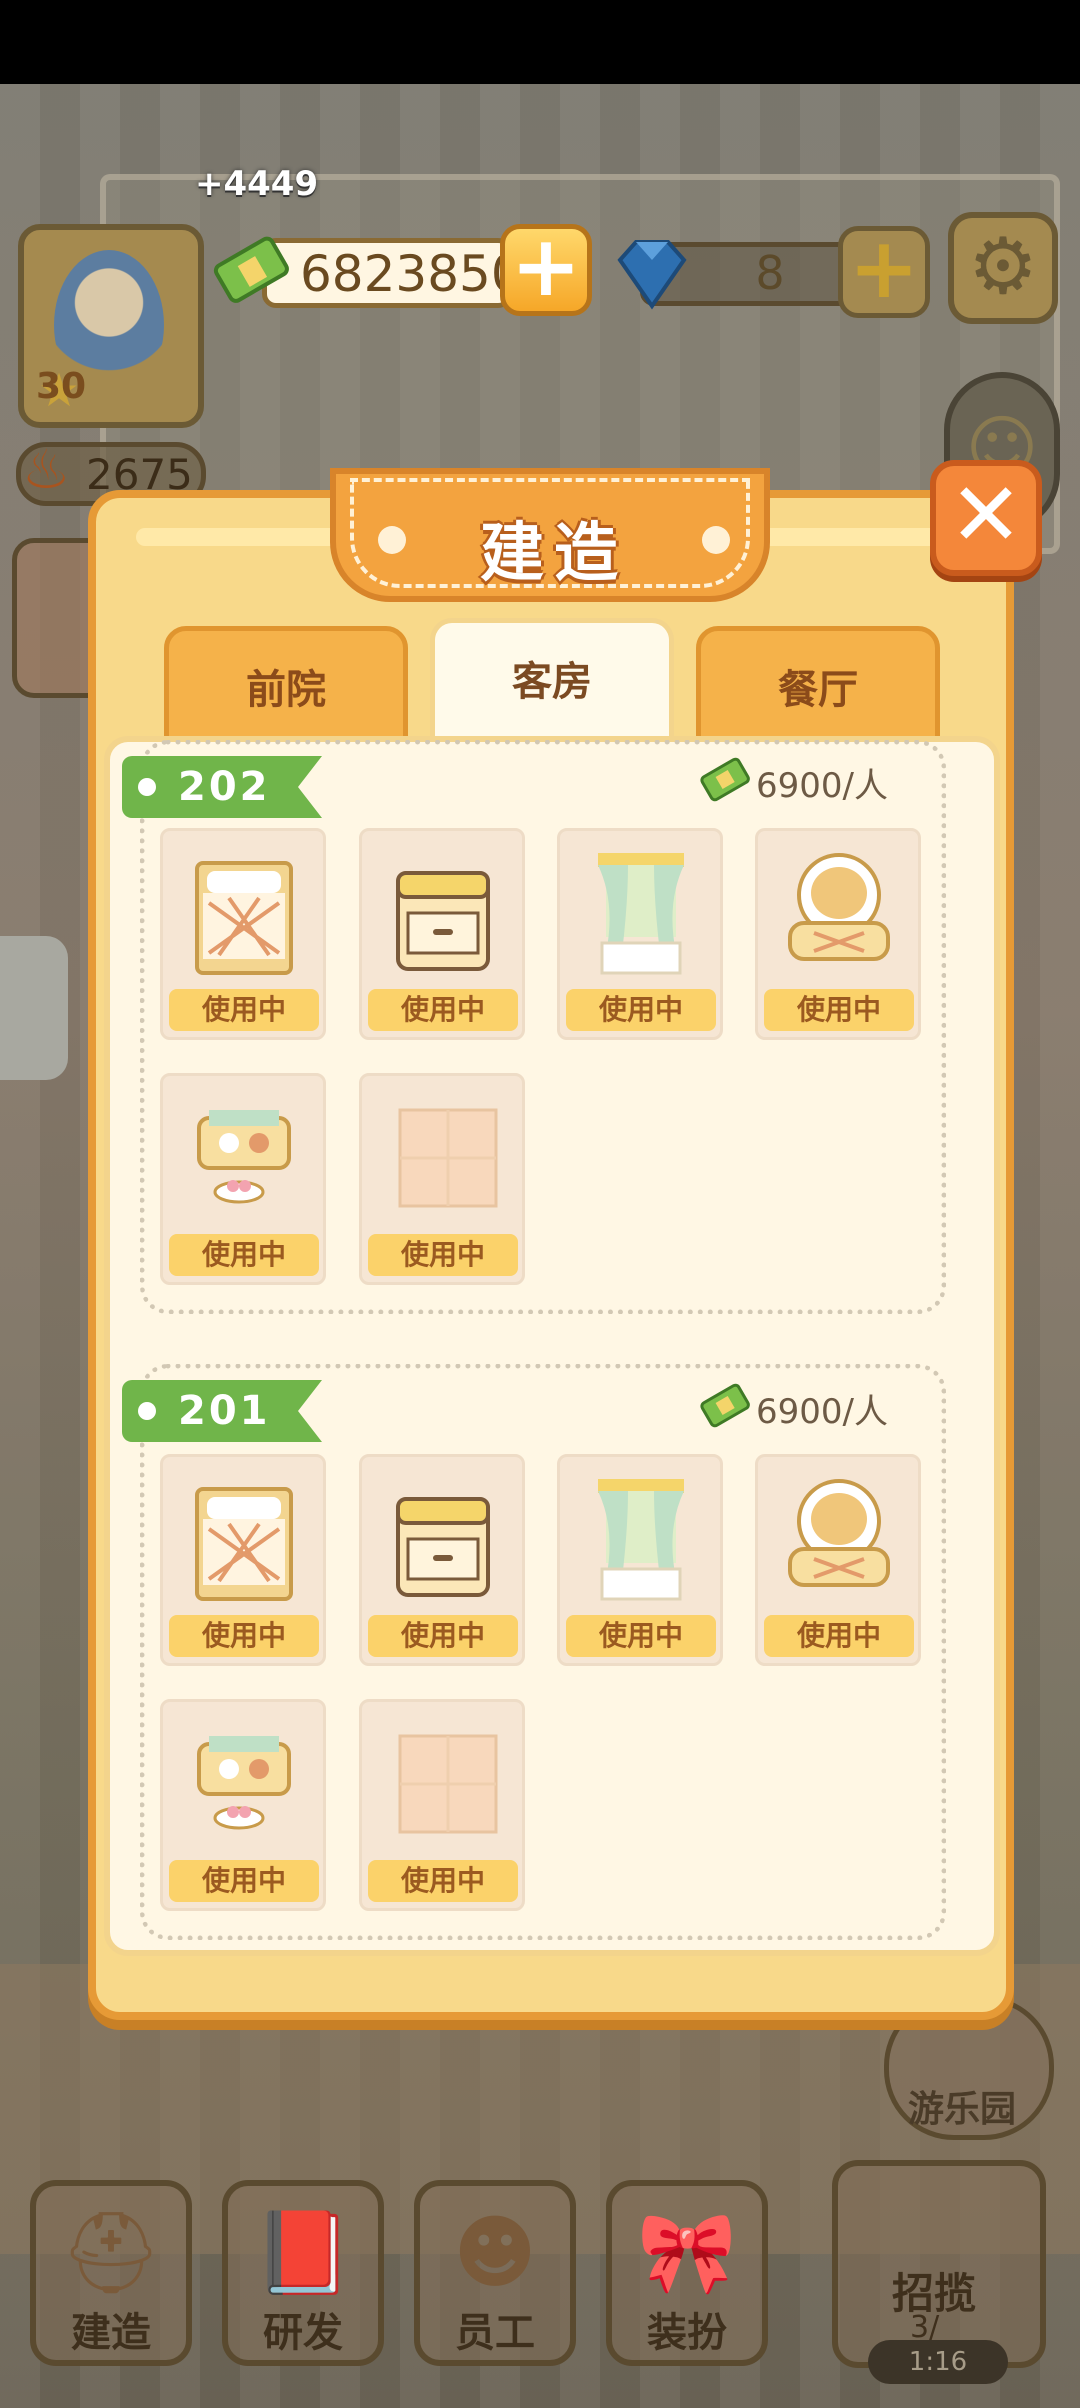  What do you see at coordinates (46, 469) in the screenshot?
I see `fire-icon: ♨` at bounding box center [46, 469].